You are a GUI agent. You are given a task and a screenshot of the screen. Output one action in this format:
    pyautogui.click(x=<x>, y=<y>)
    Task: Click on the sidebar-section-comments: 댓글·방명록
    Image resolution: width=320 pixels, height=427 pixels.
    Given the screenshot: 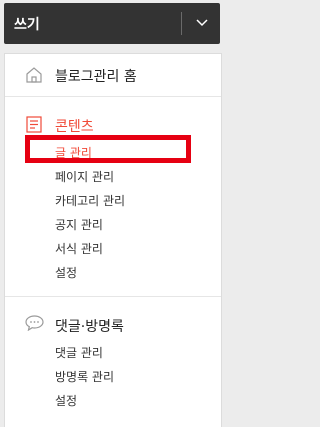 What is the action you would take?
    pyautogui.click(x=89, y=326)
    